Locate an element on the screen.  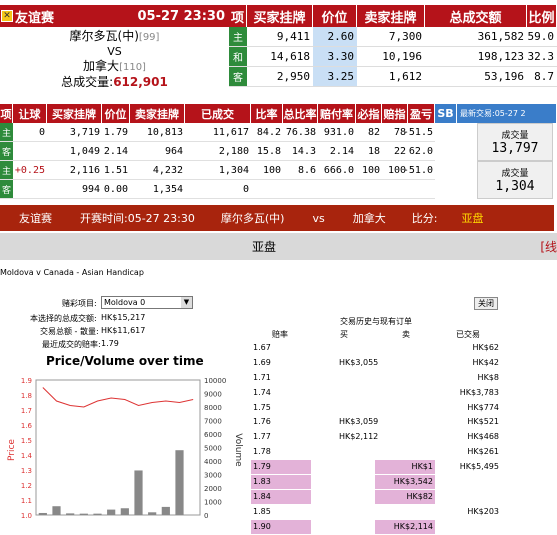
history-odds: 1.79 is located at coordinates (281, 467).